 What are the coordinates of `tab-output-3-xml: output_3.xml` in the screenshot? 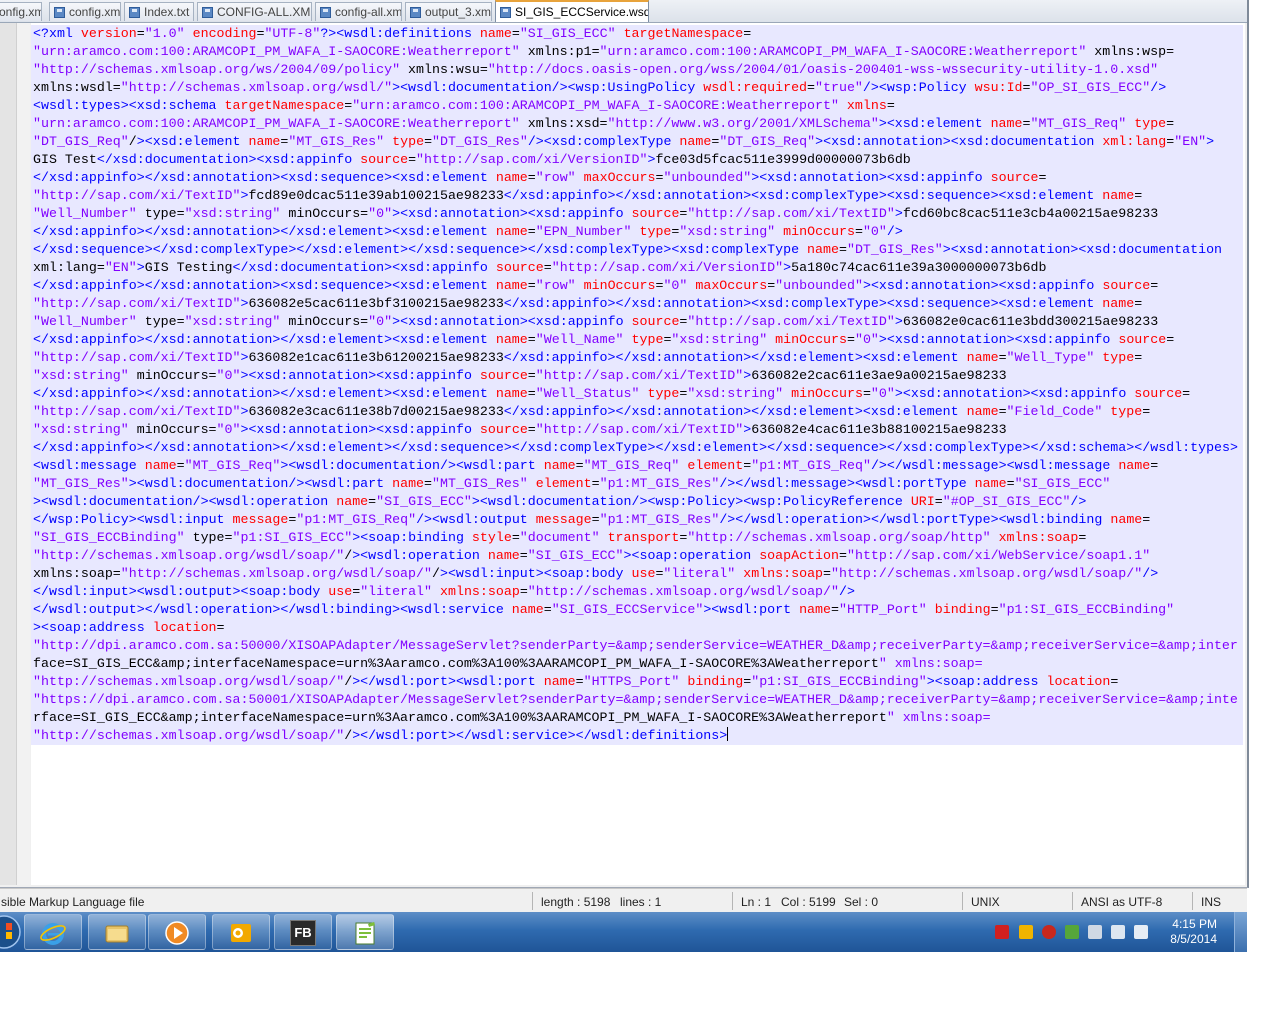 It's located at (448, 11).